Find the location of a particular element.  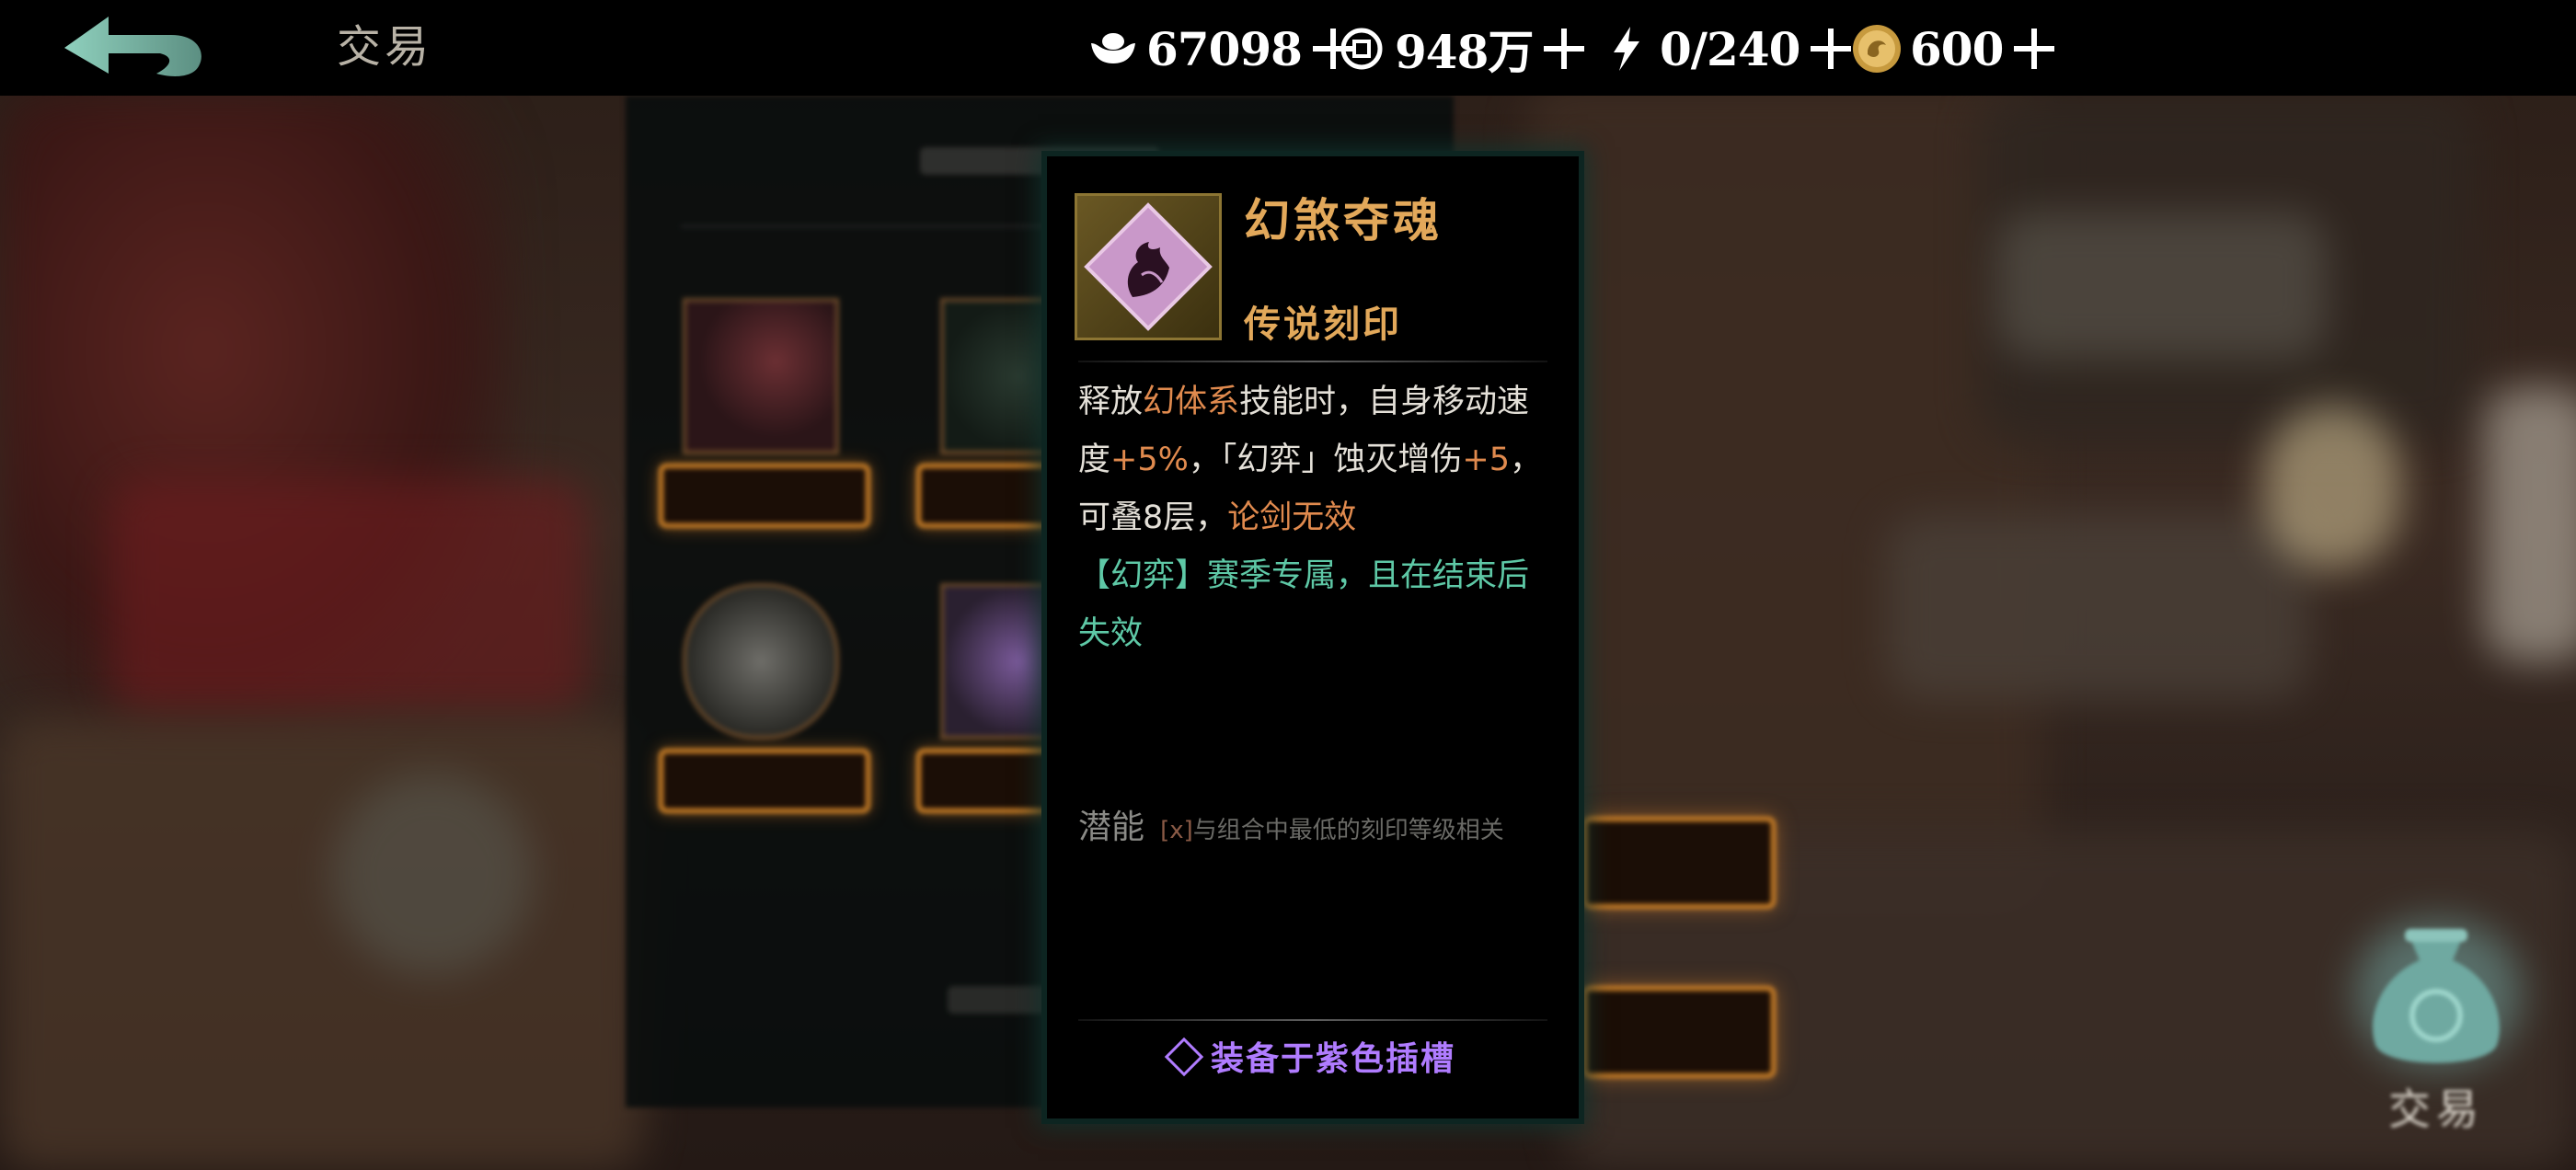

desc-text: 释放 is located at coordinates (1111, 402).